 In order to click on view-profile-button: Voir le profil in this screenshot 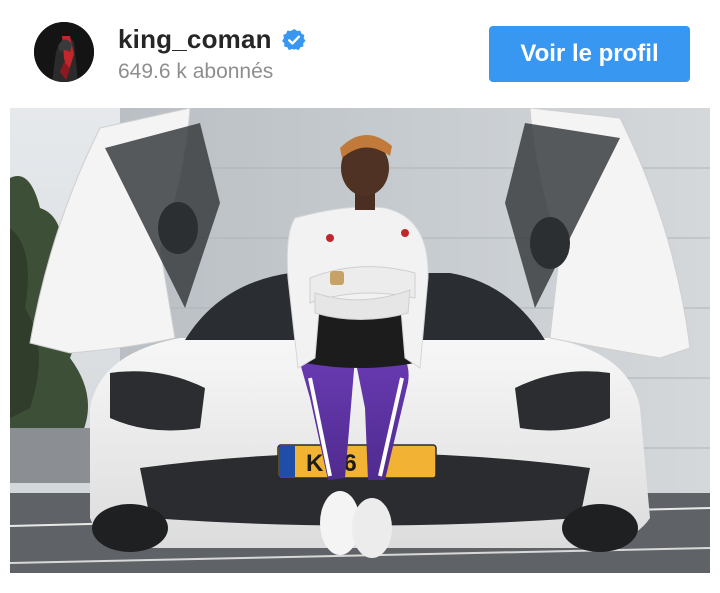, I will do `click(589, 54)`.